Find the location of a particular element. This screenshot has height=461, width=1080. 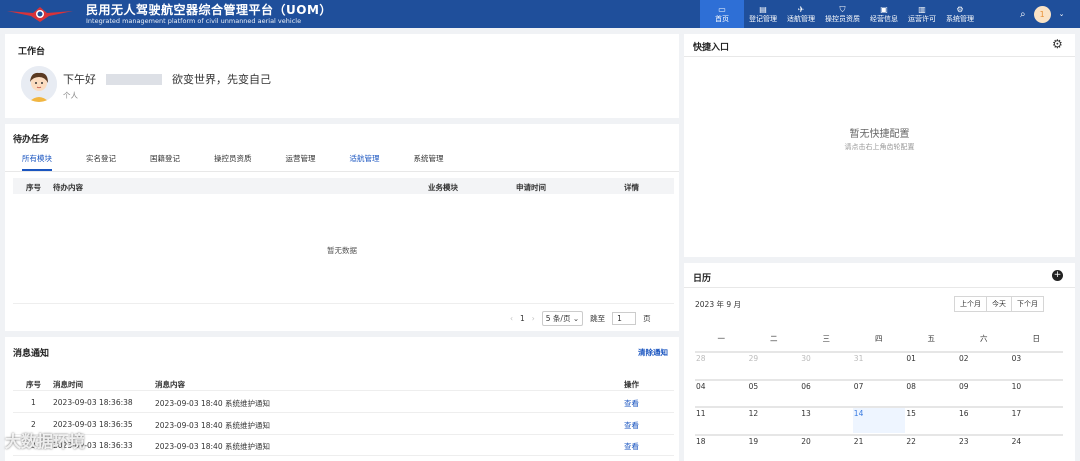

calendar-day-cell: 15 is located at coordinates (931, 419).